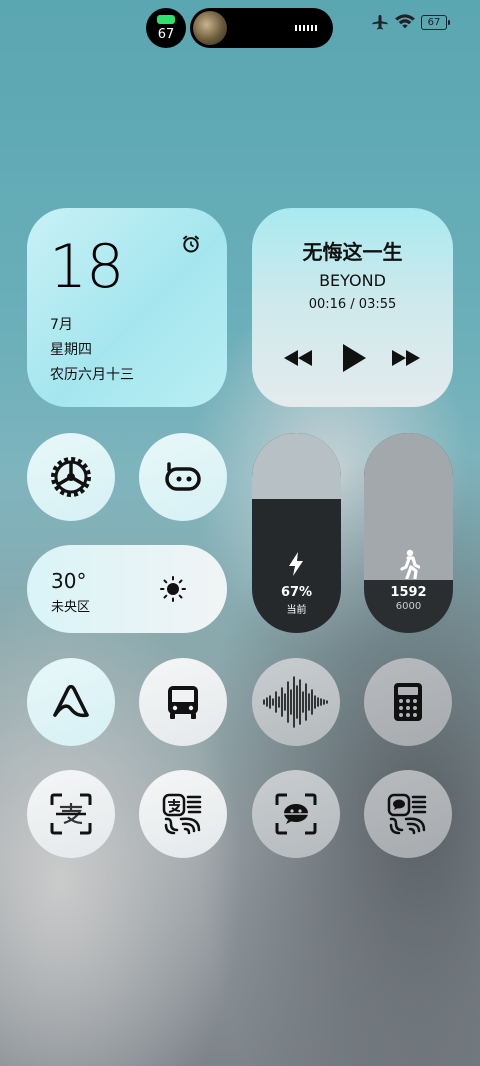  What do you see at coordinates (352, 252) in the screenshot?
I see `song-title: 无悔这一生` at bounding box center [352, 252].